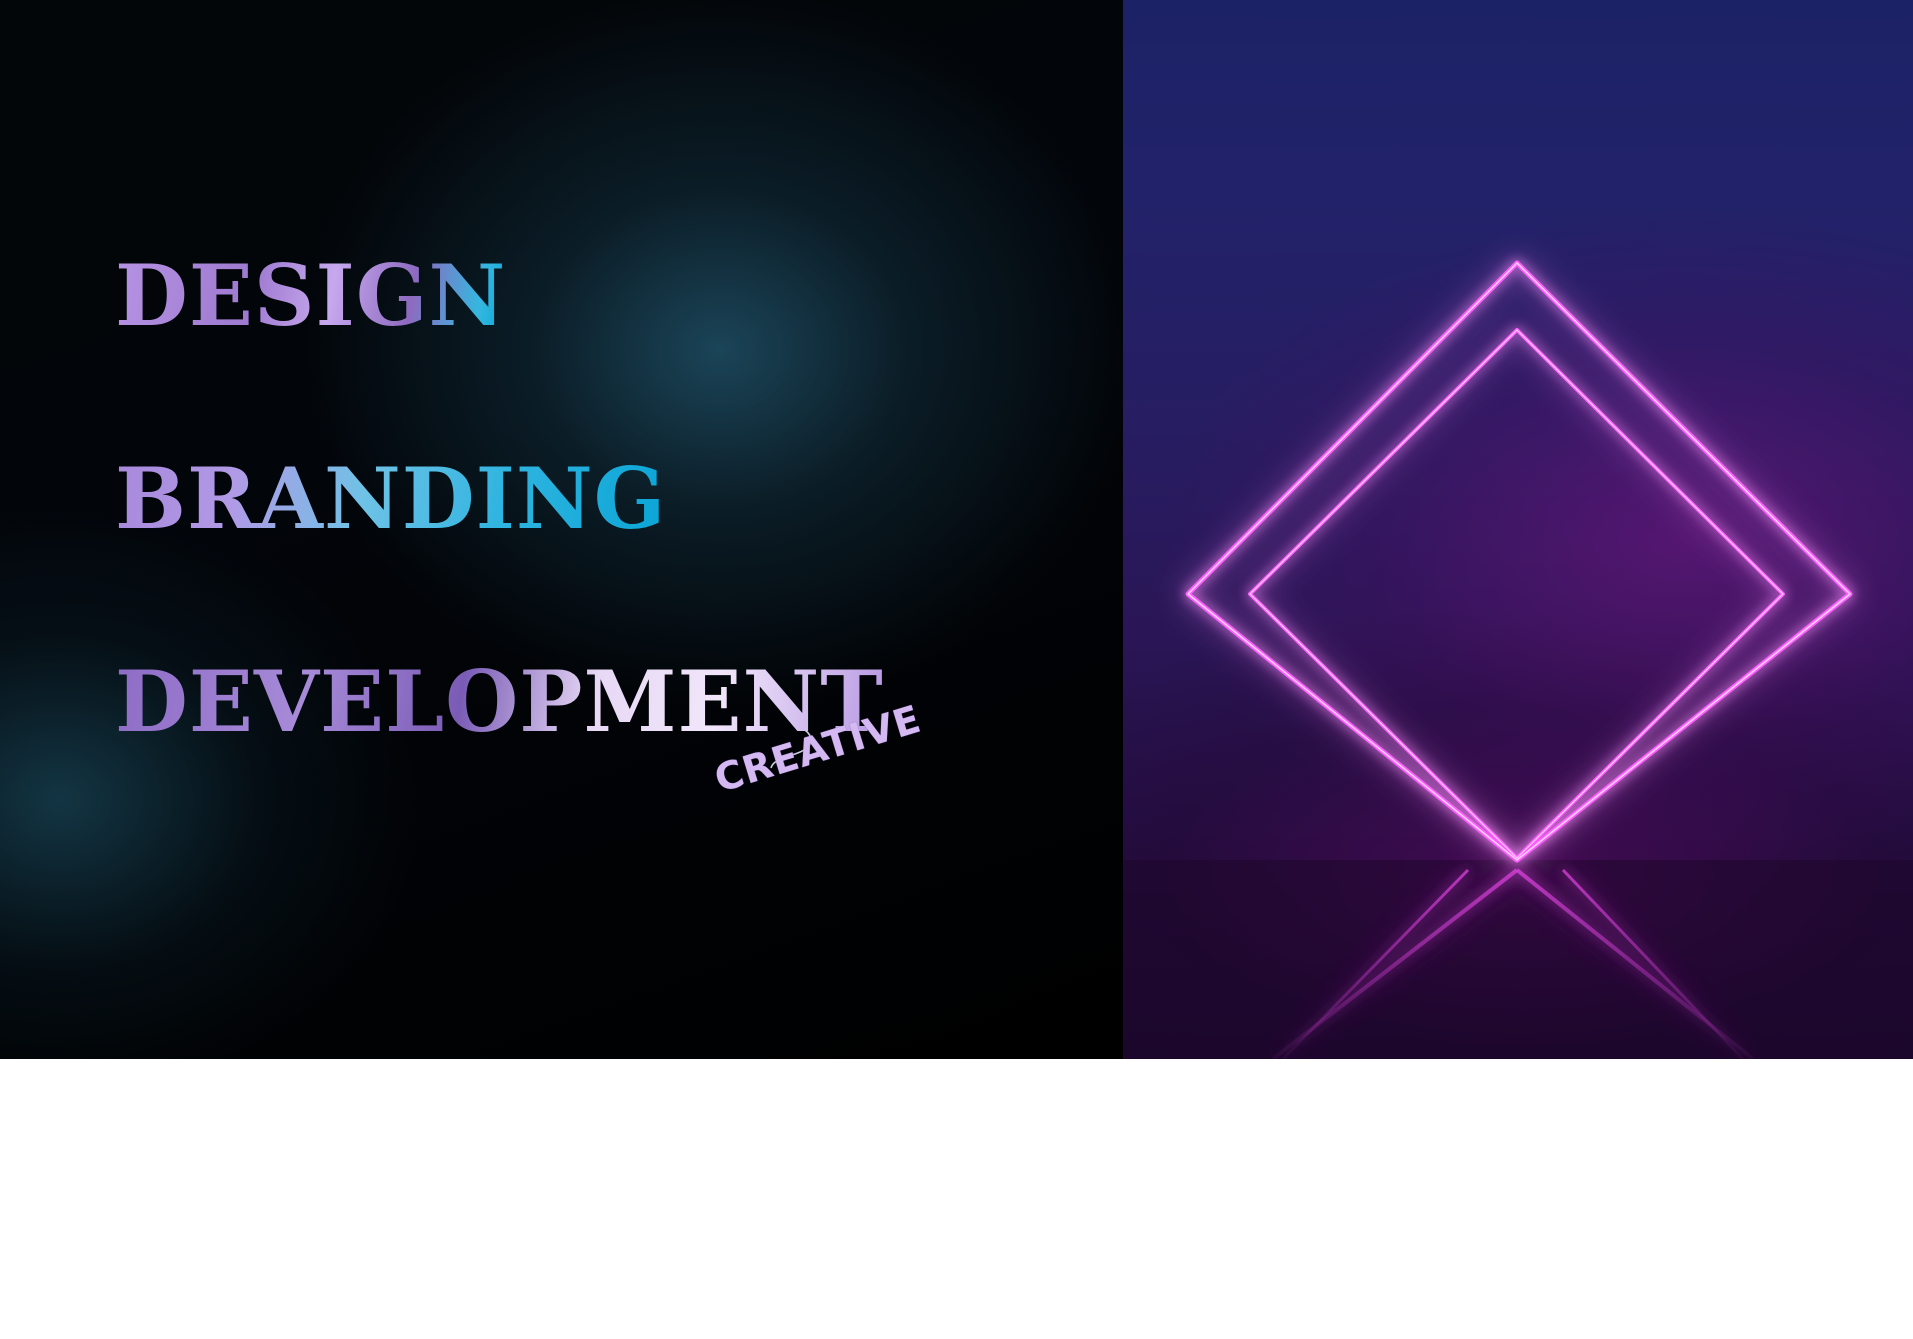  I want to click on headline-branding: BRANDING, so click(391, 498).